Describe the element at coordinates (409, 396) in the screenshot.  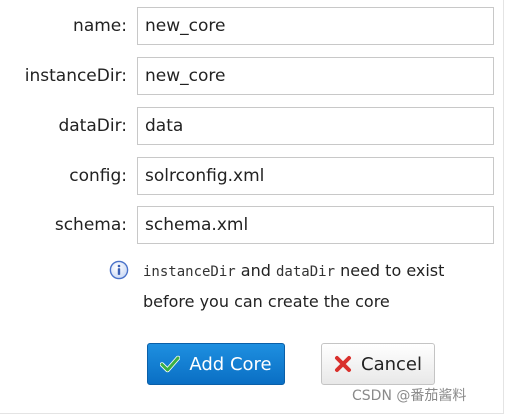
I see `watermark: CSDN @番茄酱料` at that location.